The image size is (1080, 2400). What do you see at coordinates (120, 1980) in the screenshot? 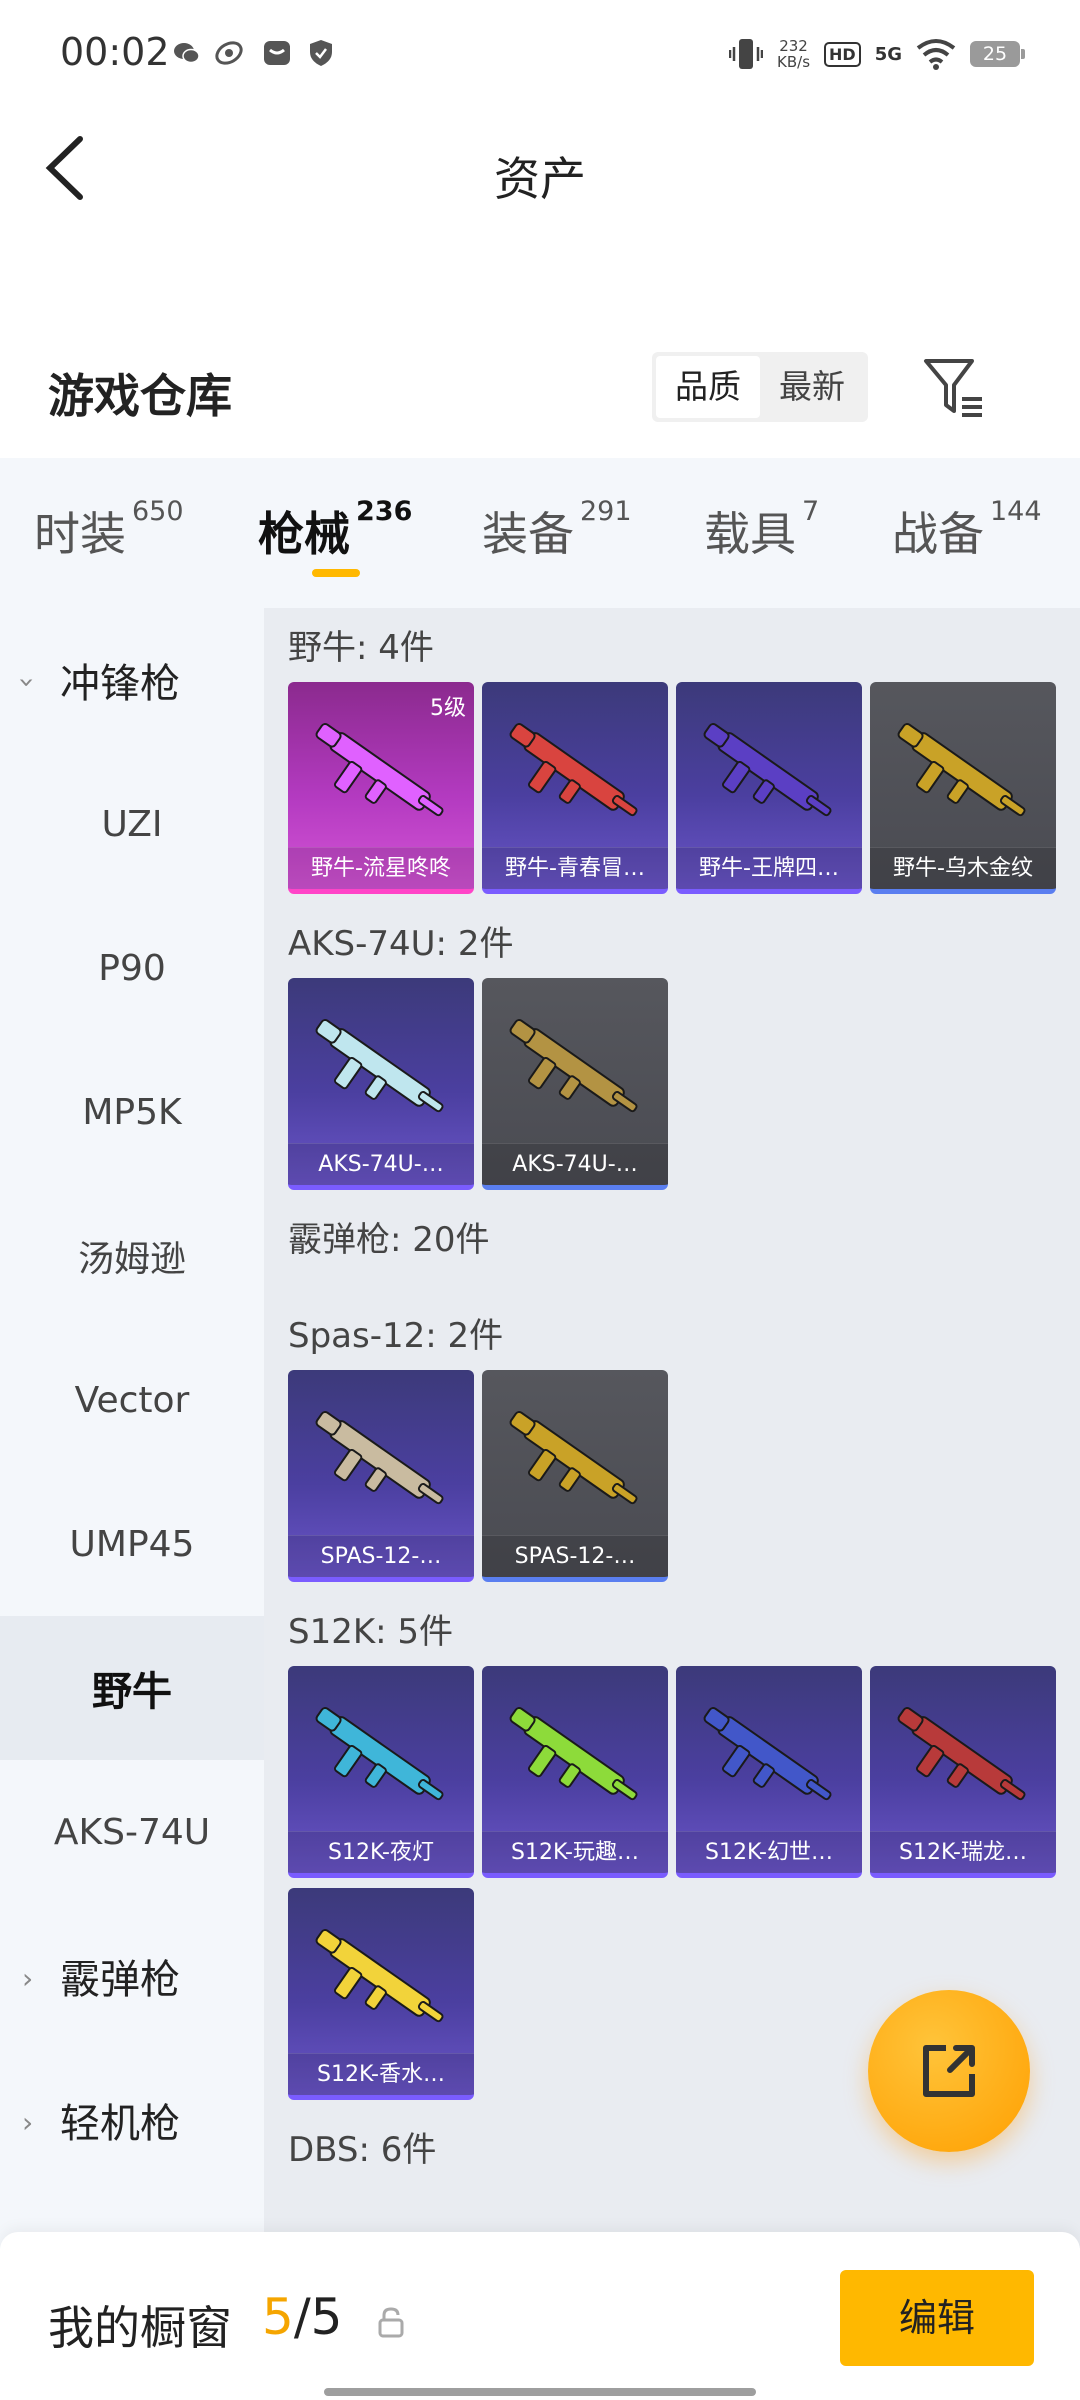
I see `sidebar-item-label: 霰弹枪` at bounding box center [120, 1980].